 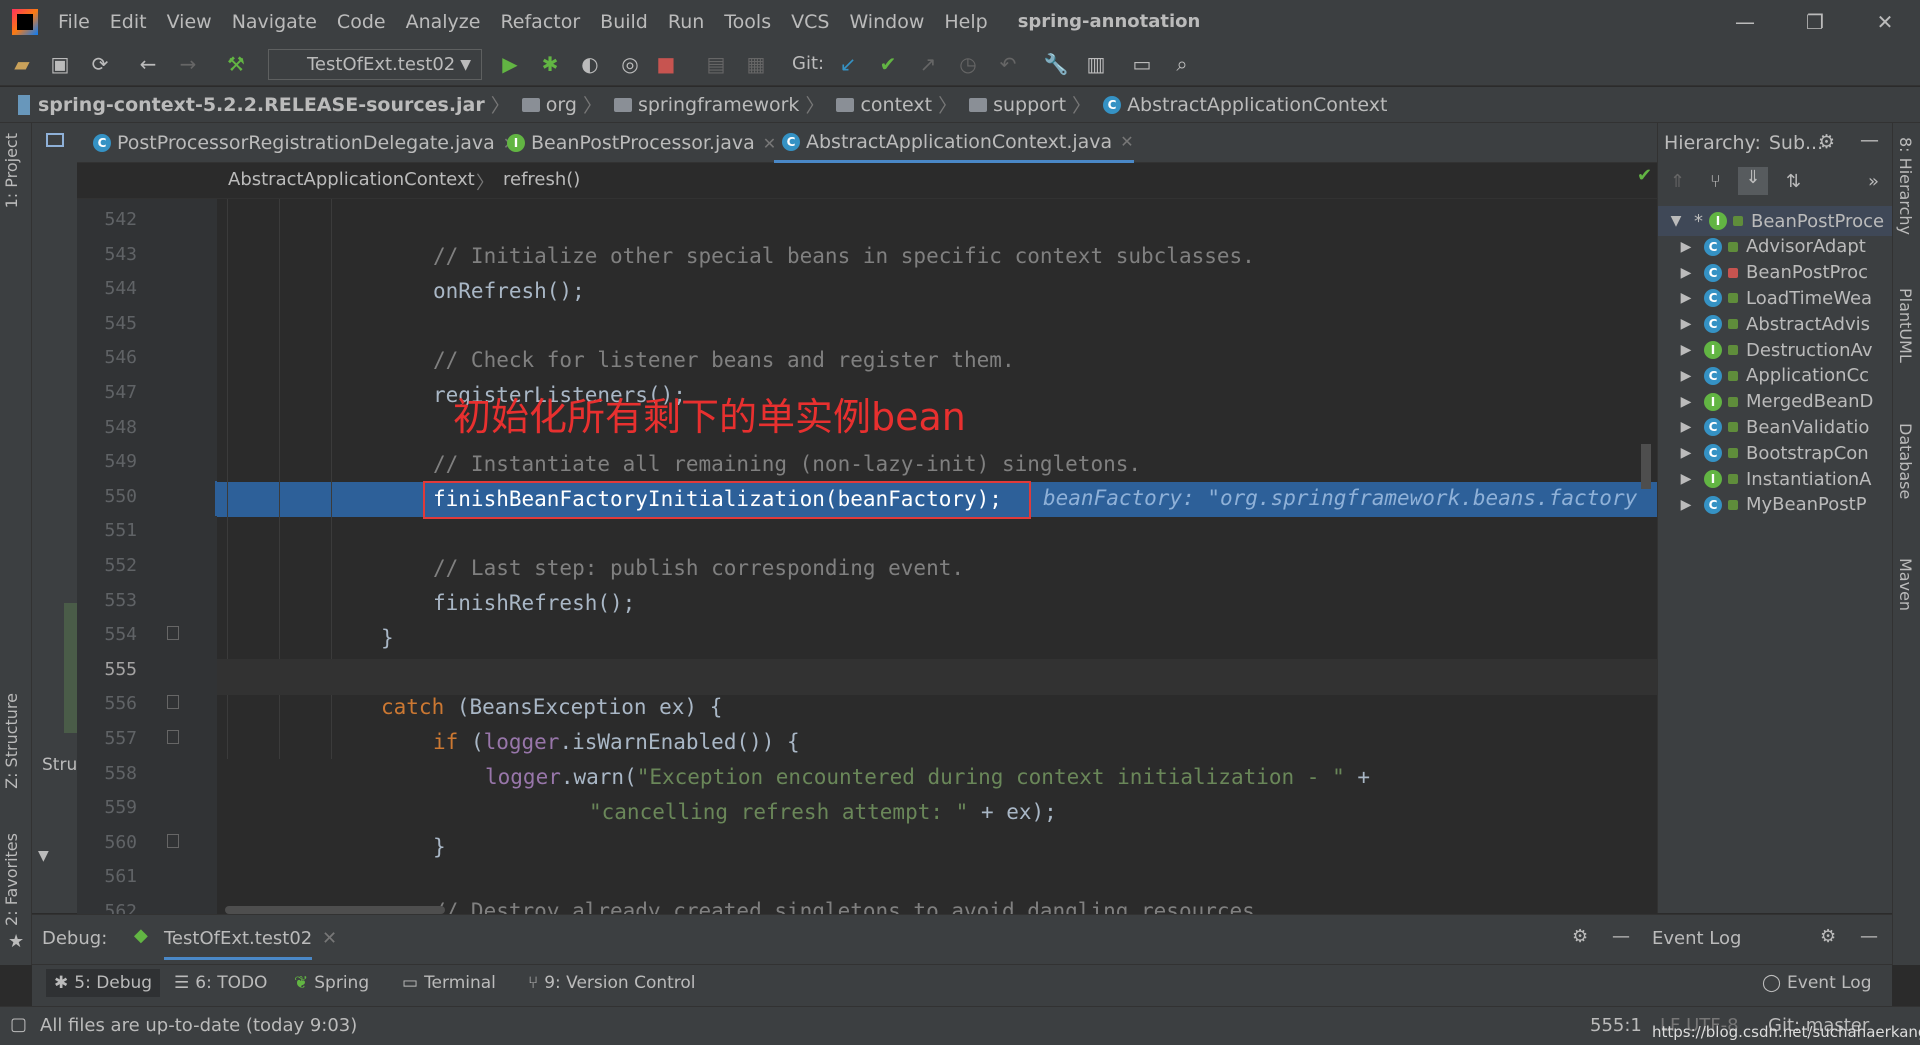 I want to click on panel-layout-icon, so click(x=55, y=140).